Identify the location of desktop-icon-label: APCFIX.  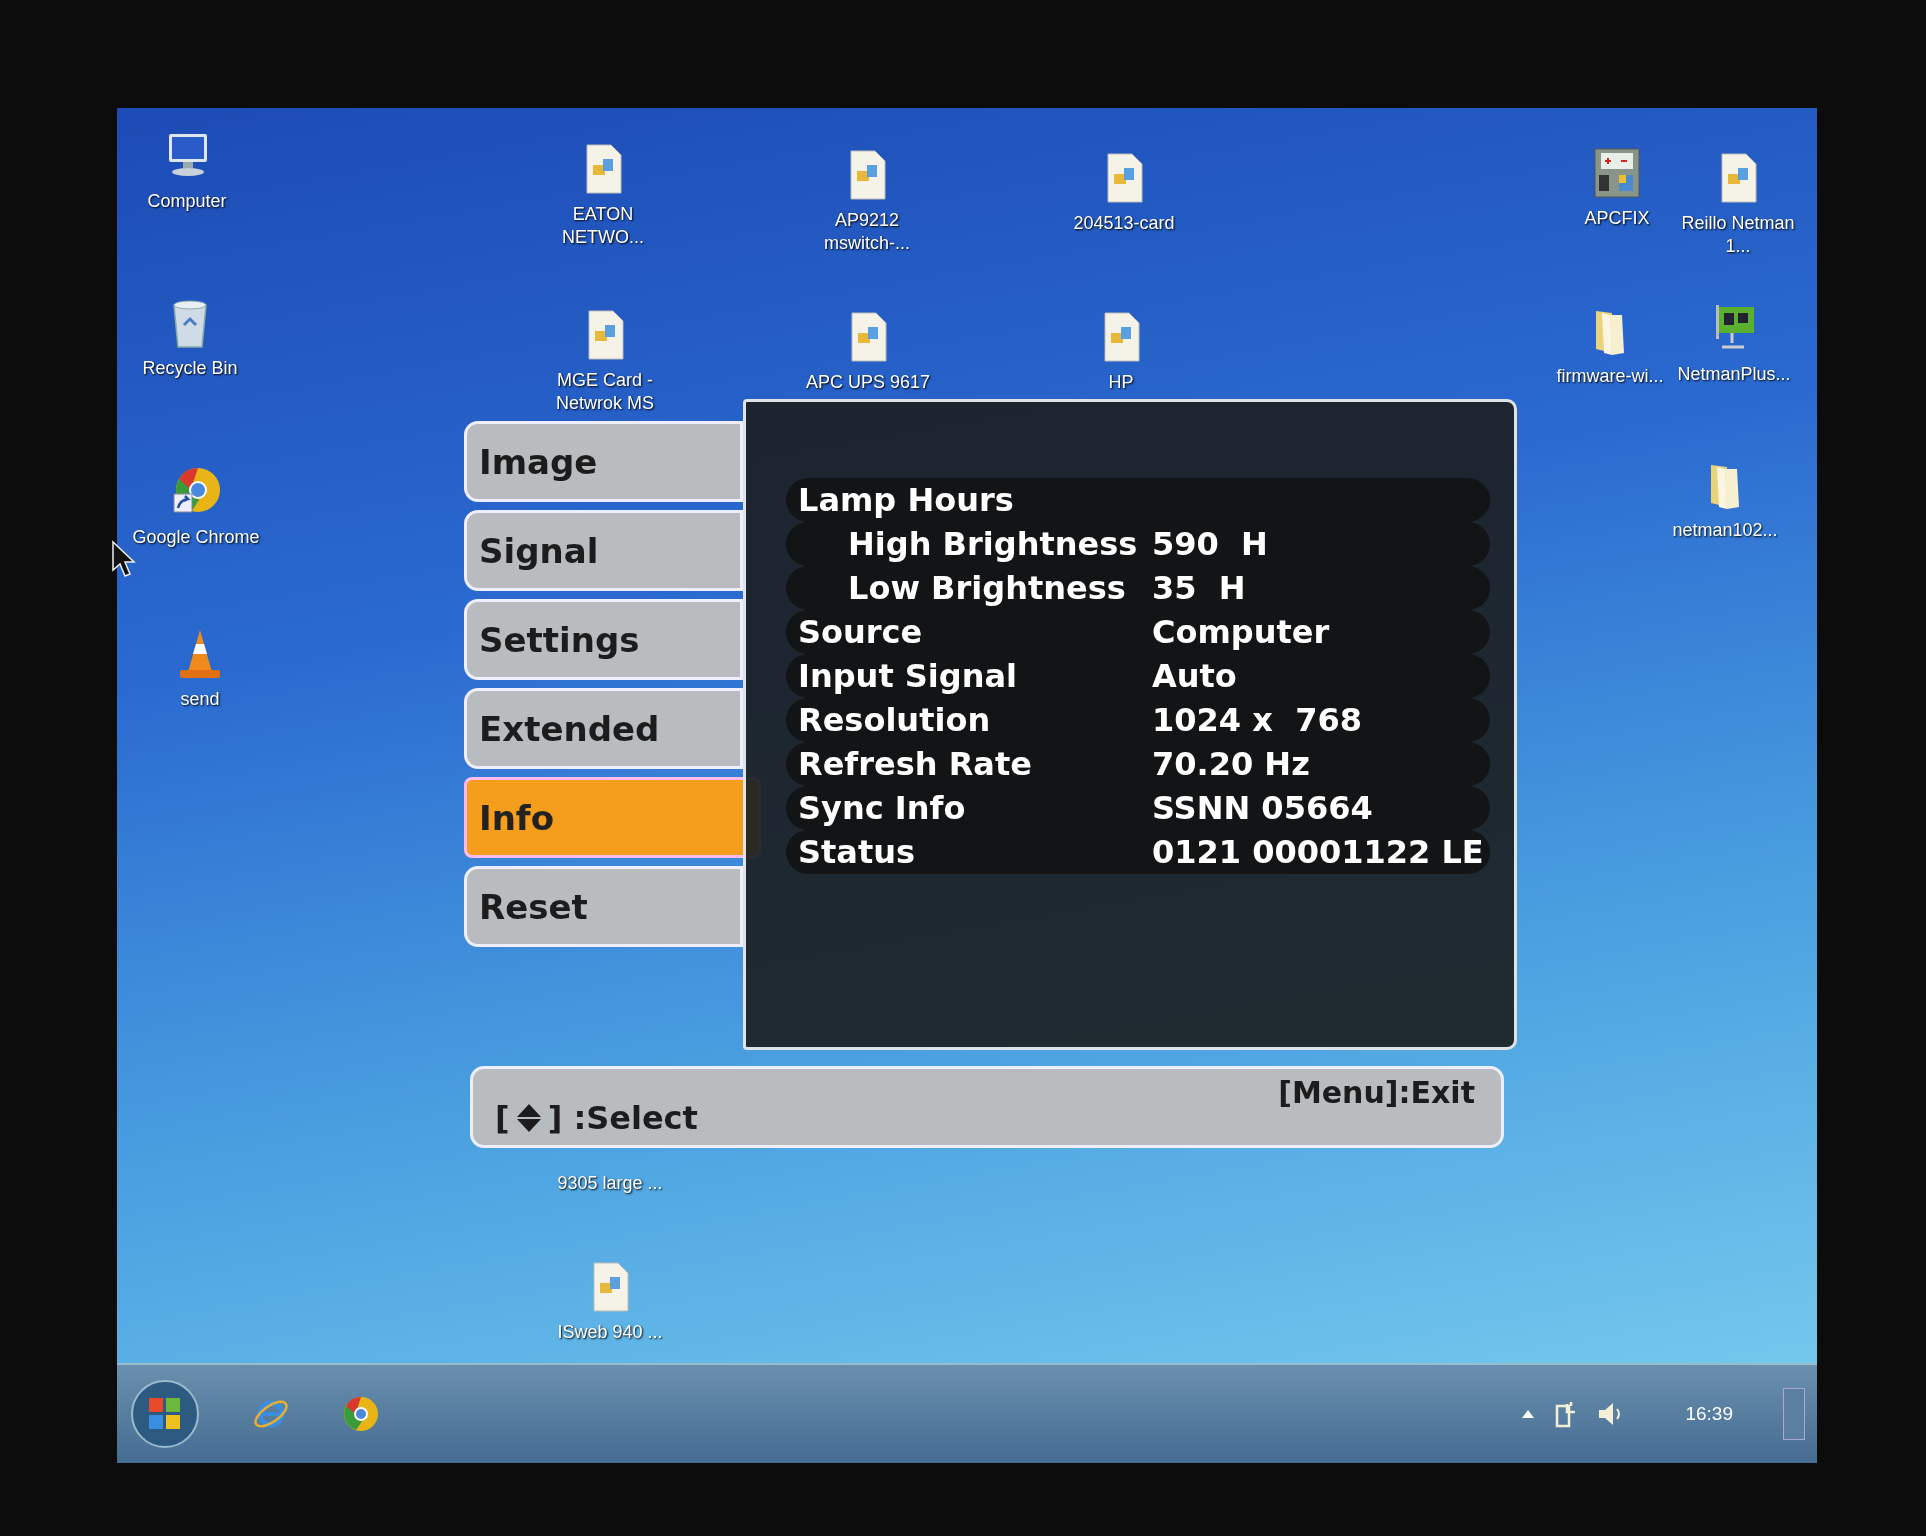
(1617, 218).